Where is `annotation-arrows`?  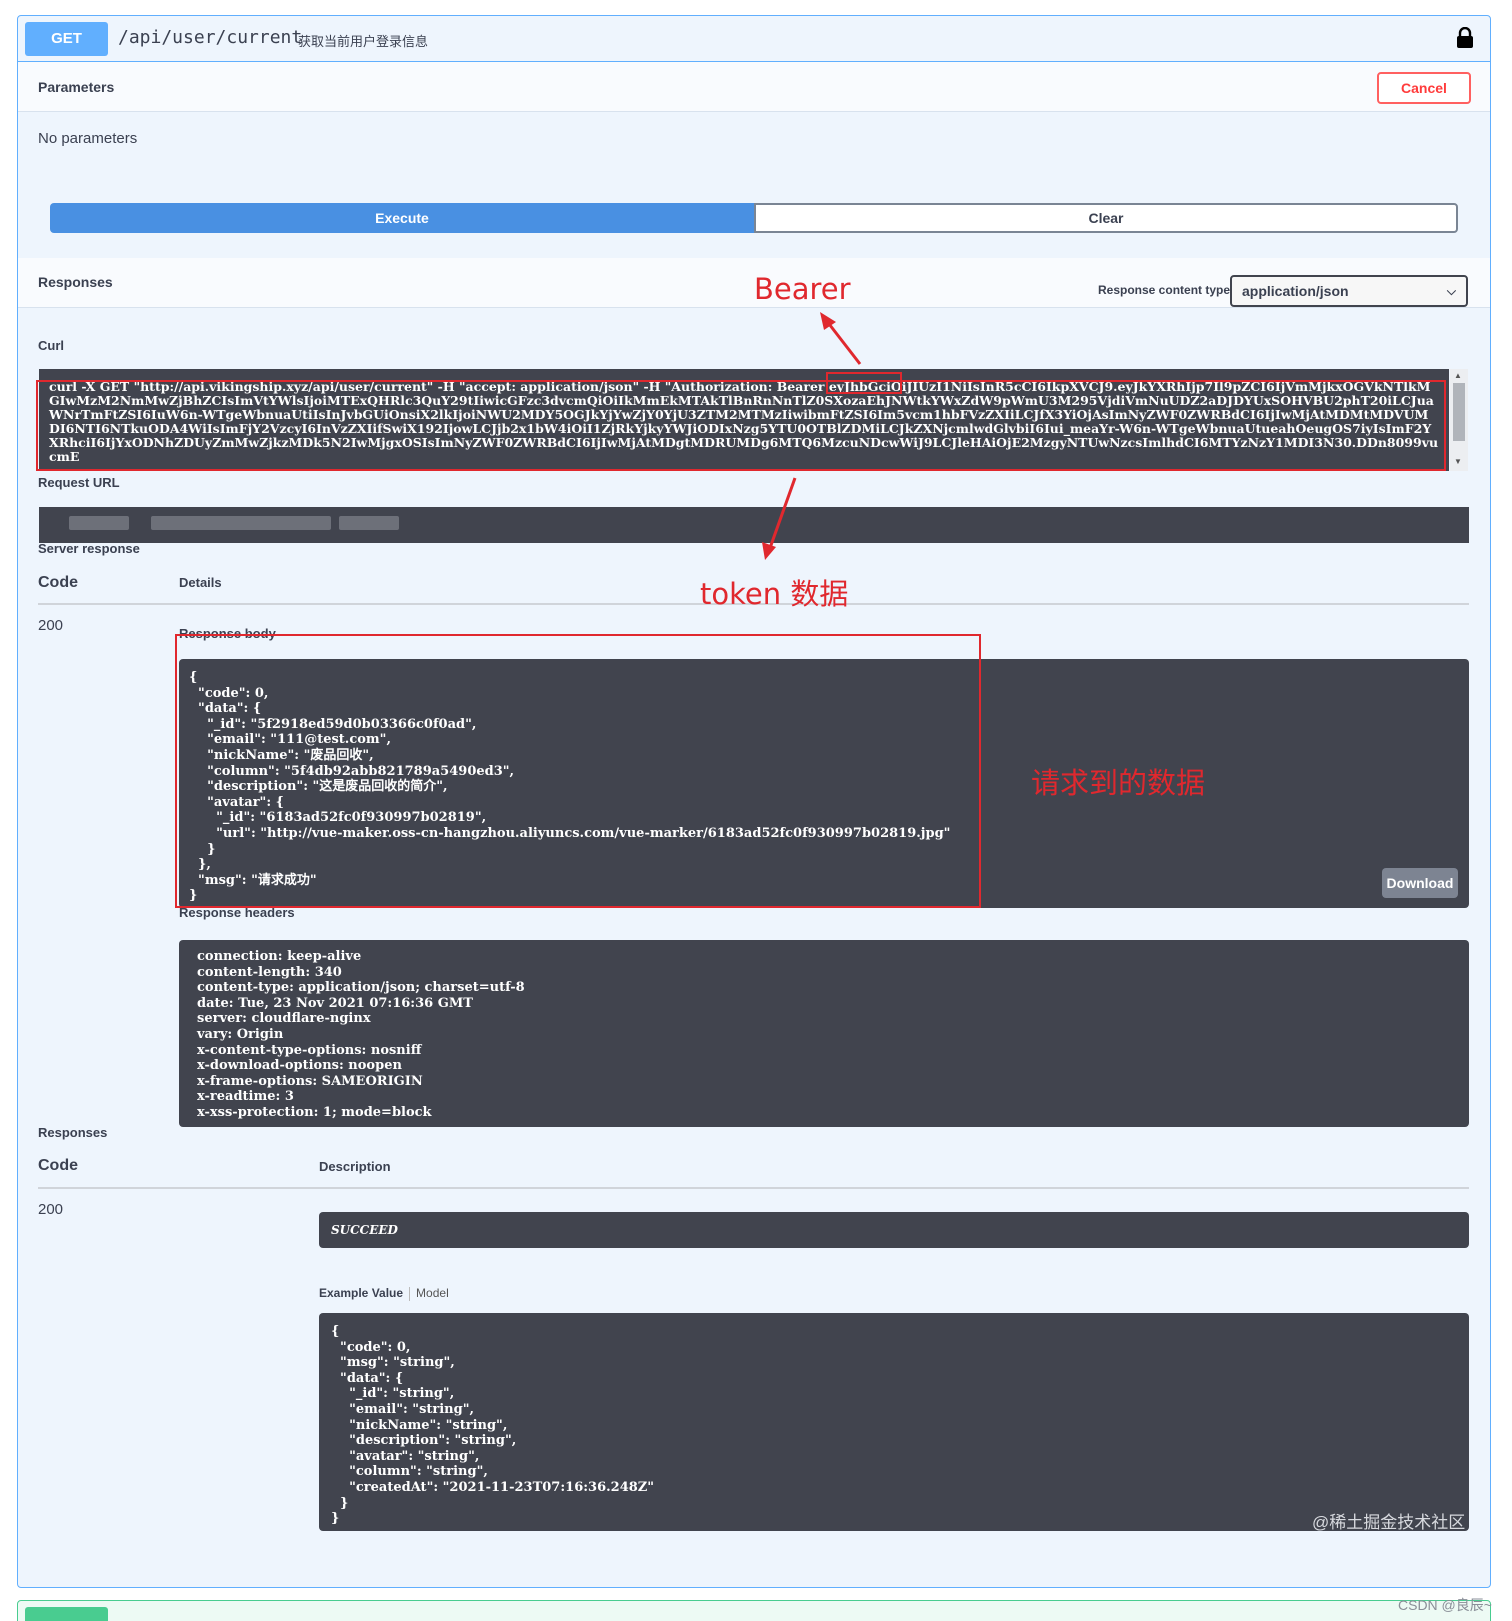
annotation-arrows is located at coordinates (812, 436).